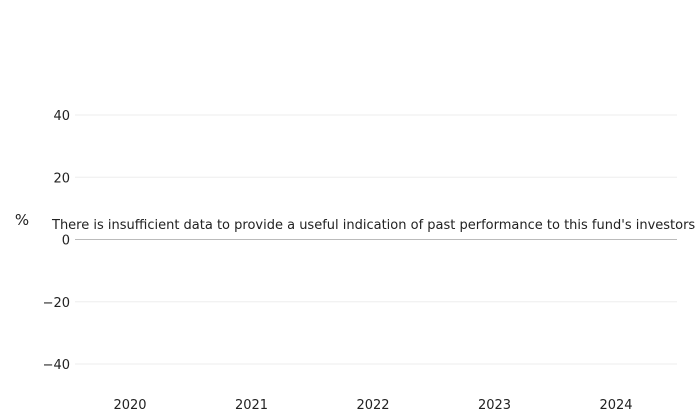 Image resolution: width=695 pixels, height=413 pixels. I want to click on y-tick-label: −40, so click(56, 365).